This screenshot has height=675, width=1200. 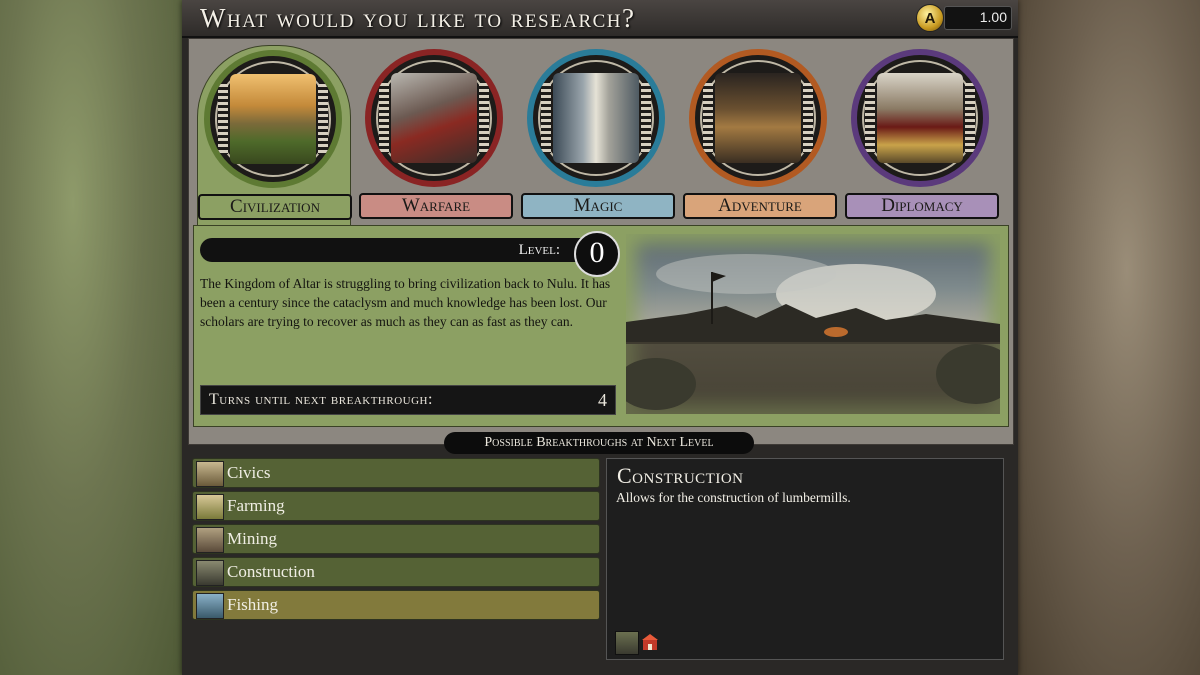 What do you see at coordinates (210, 573) in the screenshot?
I see `construction-icon` at bounding box center [210, 573].